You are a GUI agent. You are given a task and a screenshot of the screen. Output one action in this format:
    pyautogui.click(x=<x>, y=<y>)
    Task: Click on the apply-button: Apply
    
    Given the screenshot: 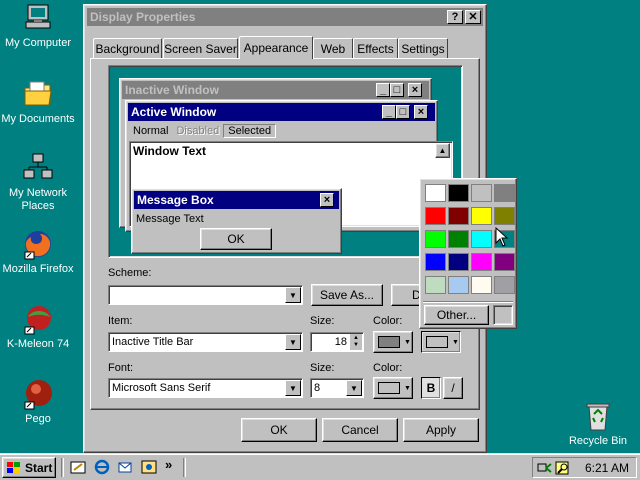 What is the action you would take?
    pyautogui.click(x=441, y=430)
    